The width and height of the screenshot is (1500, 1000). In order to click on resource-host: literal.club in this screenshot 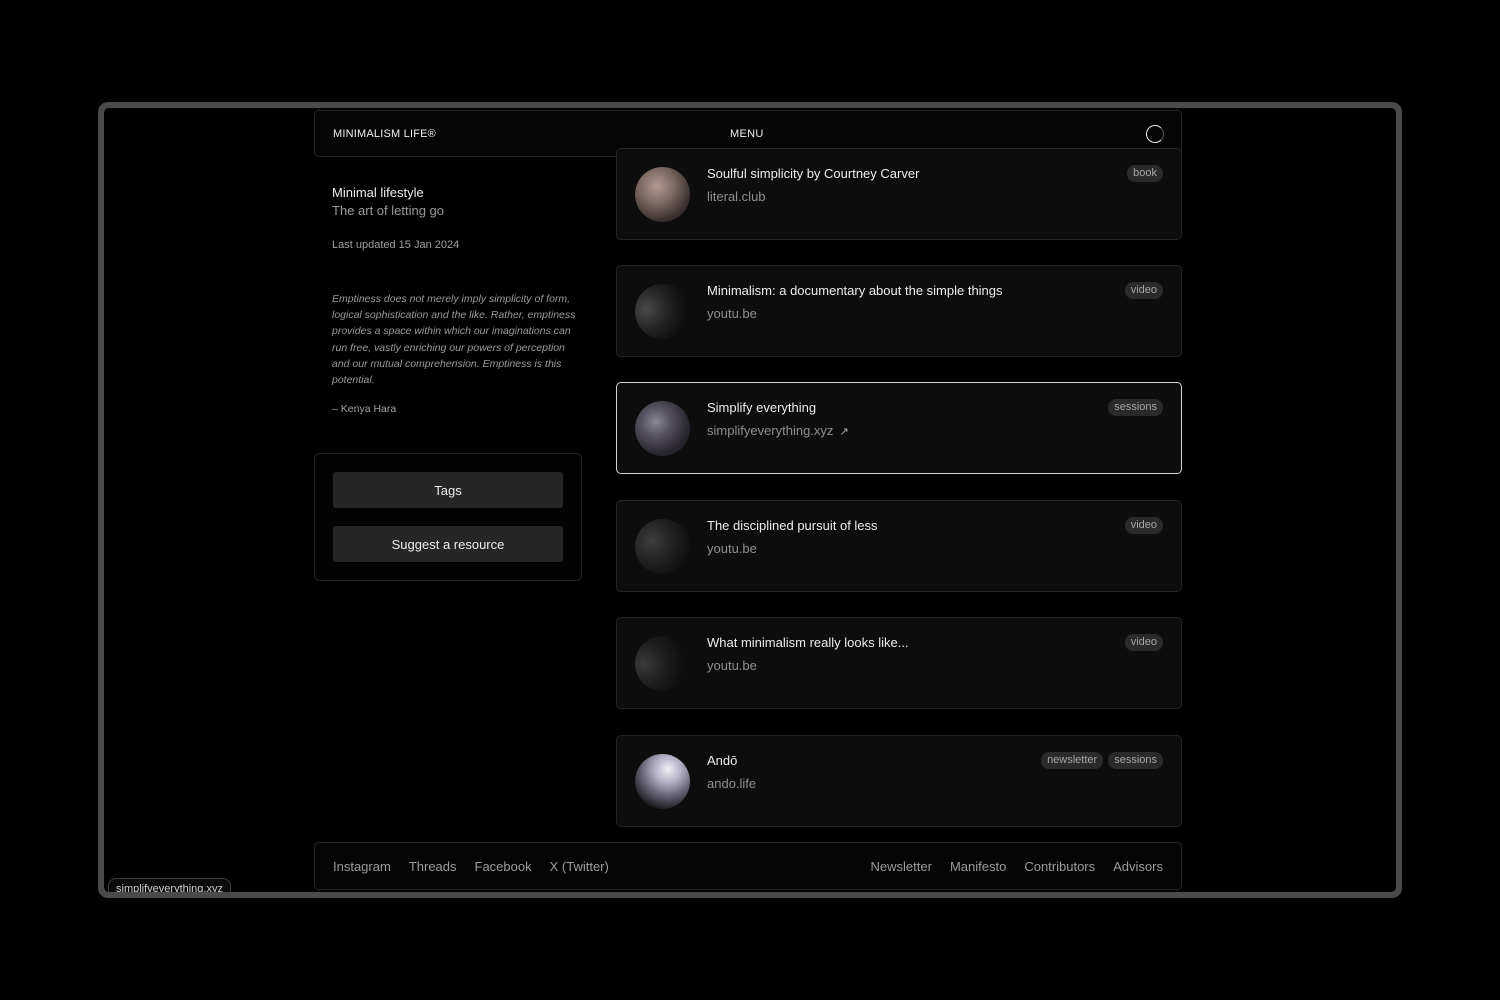, I will do `click(736, 196)`.